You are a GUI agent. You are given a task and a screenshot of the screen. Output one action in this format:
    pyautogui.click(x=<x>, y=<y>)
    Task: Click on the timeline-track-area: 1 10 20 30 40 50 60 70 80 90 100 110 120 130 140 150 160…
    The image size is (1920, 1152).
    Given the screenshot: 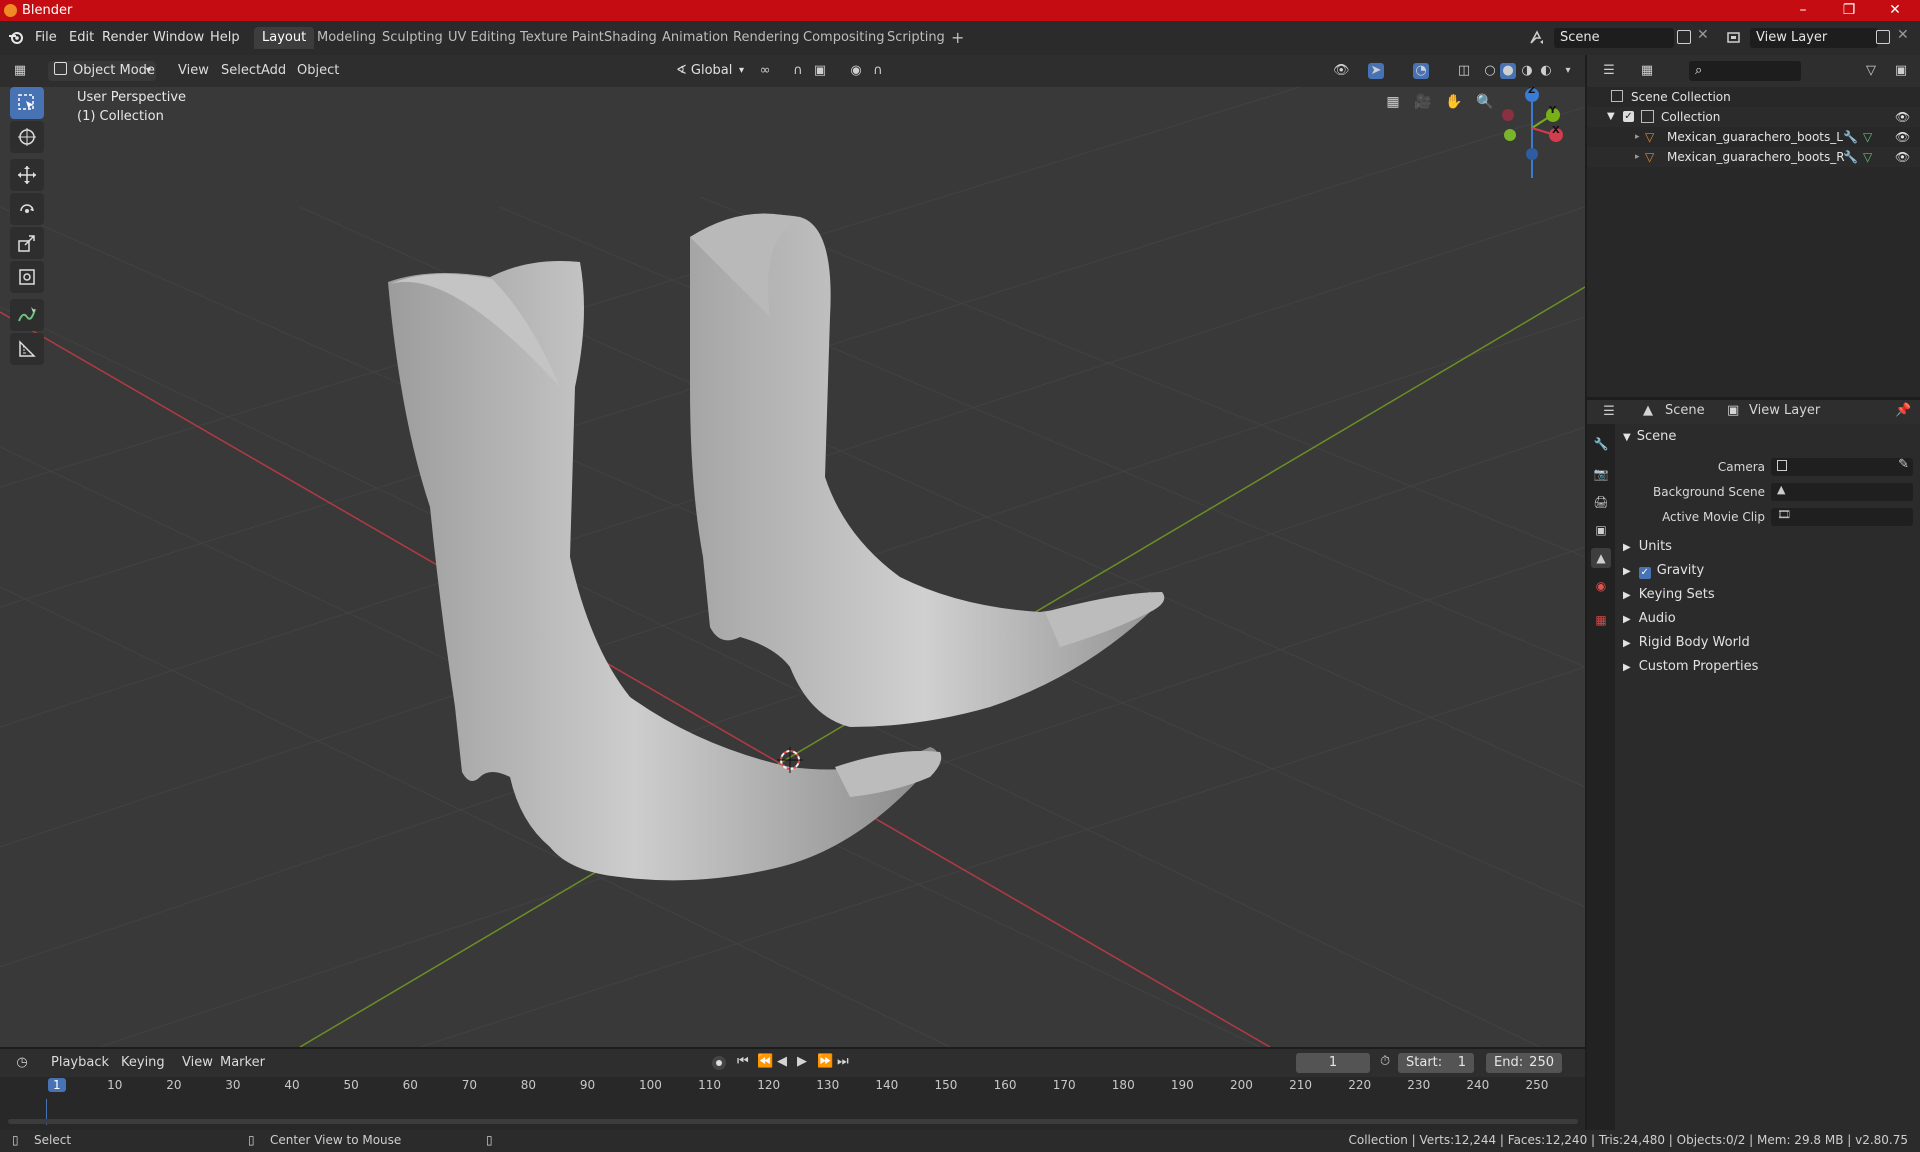 What is the action you would take?
    pyautogui.click(x=792, y=1103)
    